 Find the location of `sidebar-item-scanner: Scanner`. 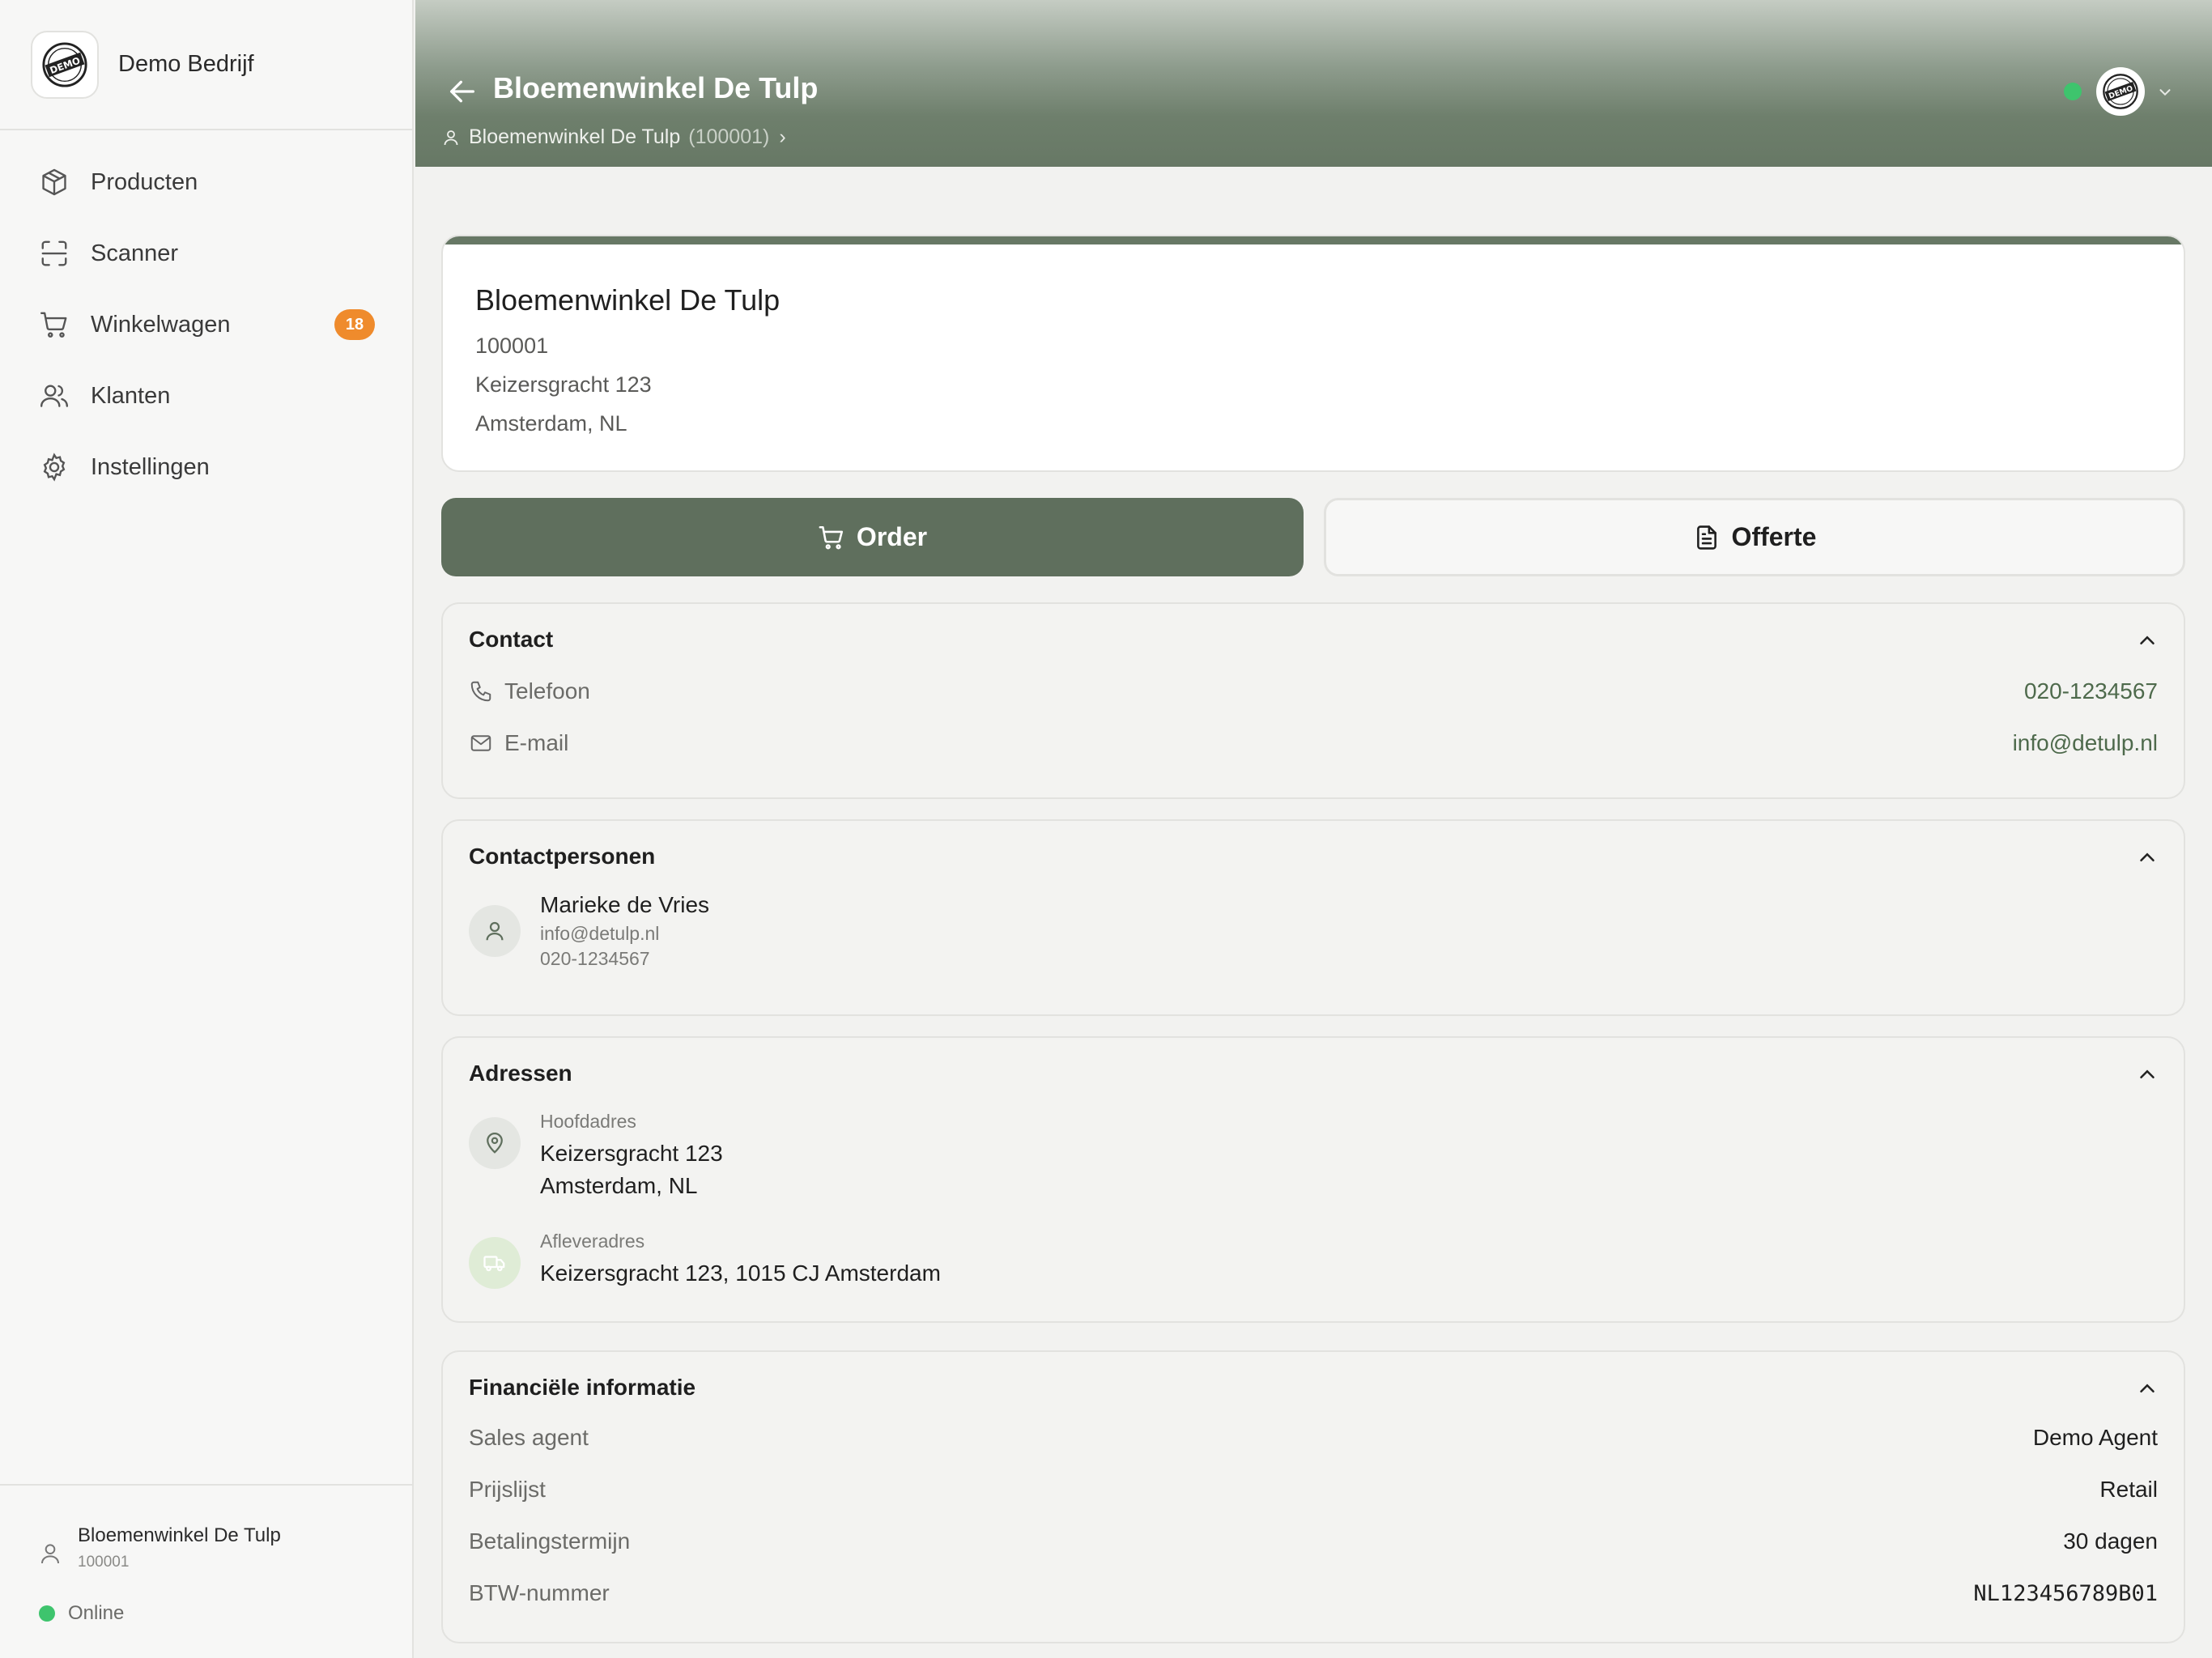

sidebar-item-scanner: Scanner is located at coordinates (206, 253).